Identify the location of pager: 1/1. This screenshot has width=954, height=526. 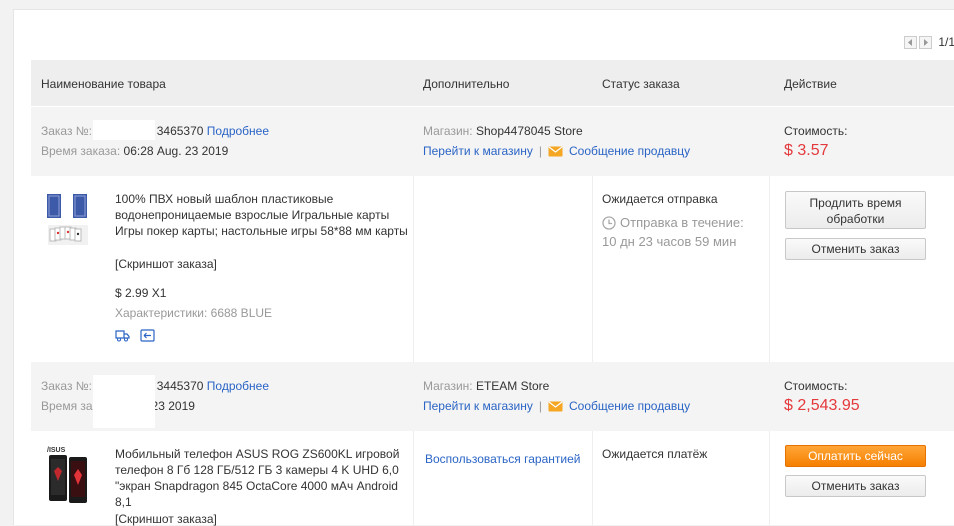
(929, 42).